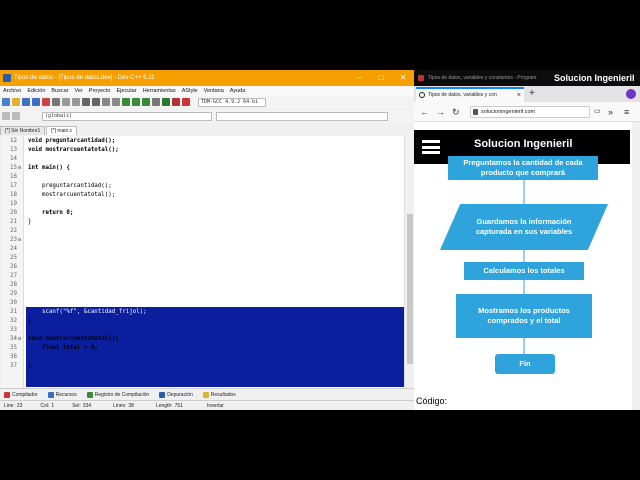 The width and height of the screenshot is (640, 480). I want to click on menu-ayuda: Ayuda, so click(238, 91).